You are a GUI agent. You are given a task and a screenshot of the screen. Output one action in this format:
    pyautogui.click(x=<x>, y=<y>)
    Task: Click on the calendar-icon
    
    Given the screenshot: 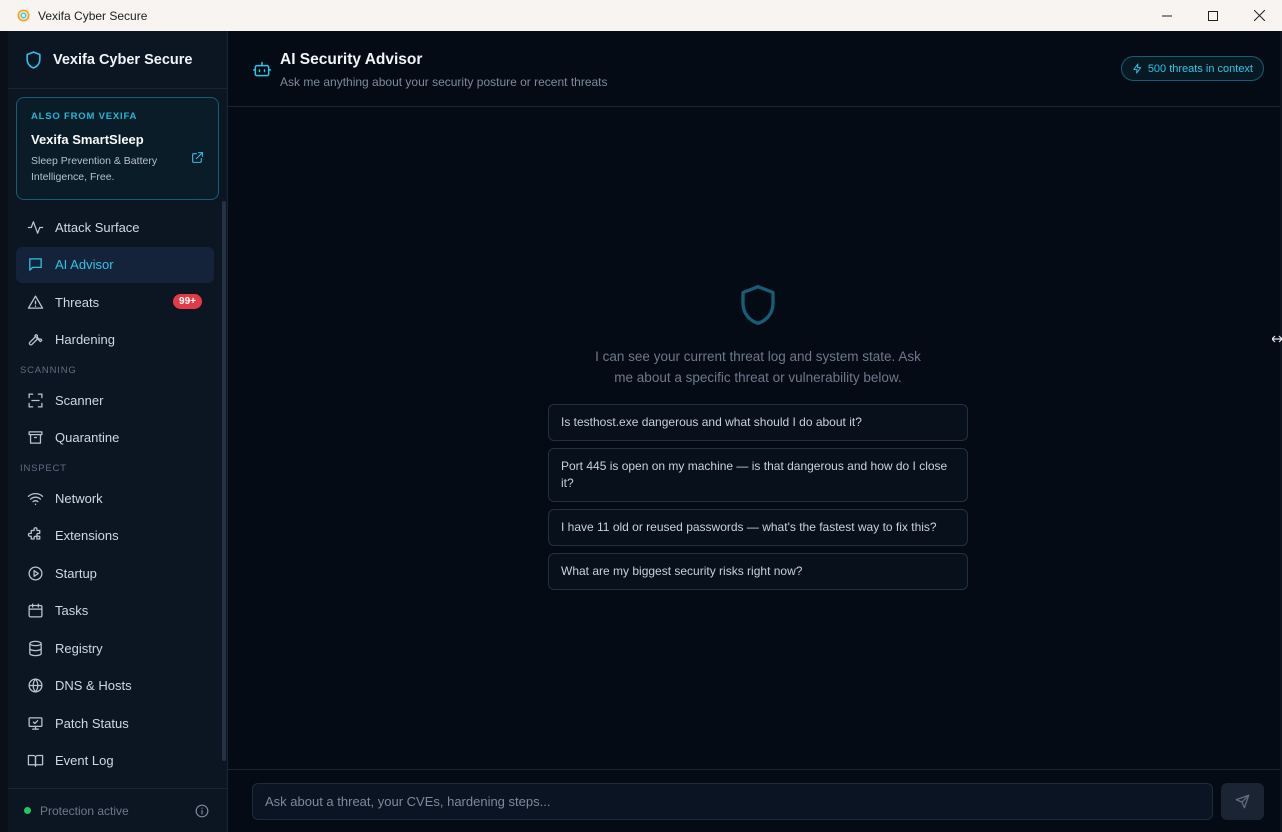 What is the action you would take?
    pyautogui.click(x=35, y=610)
    